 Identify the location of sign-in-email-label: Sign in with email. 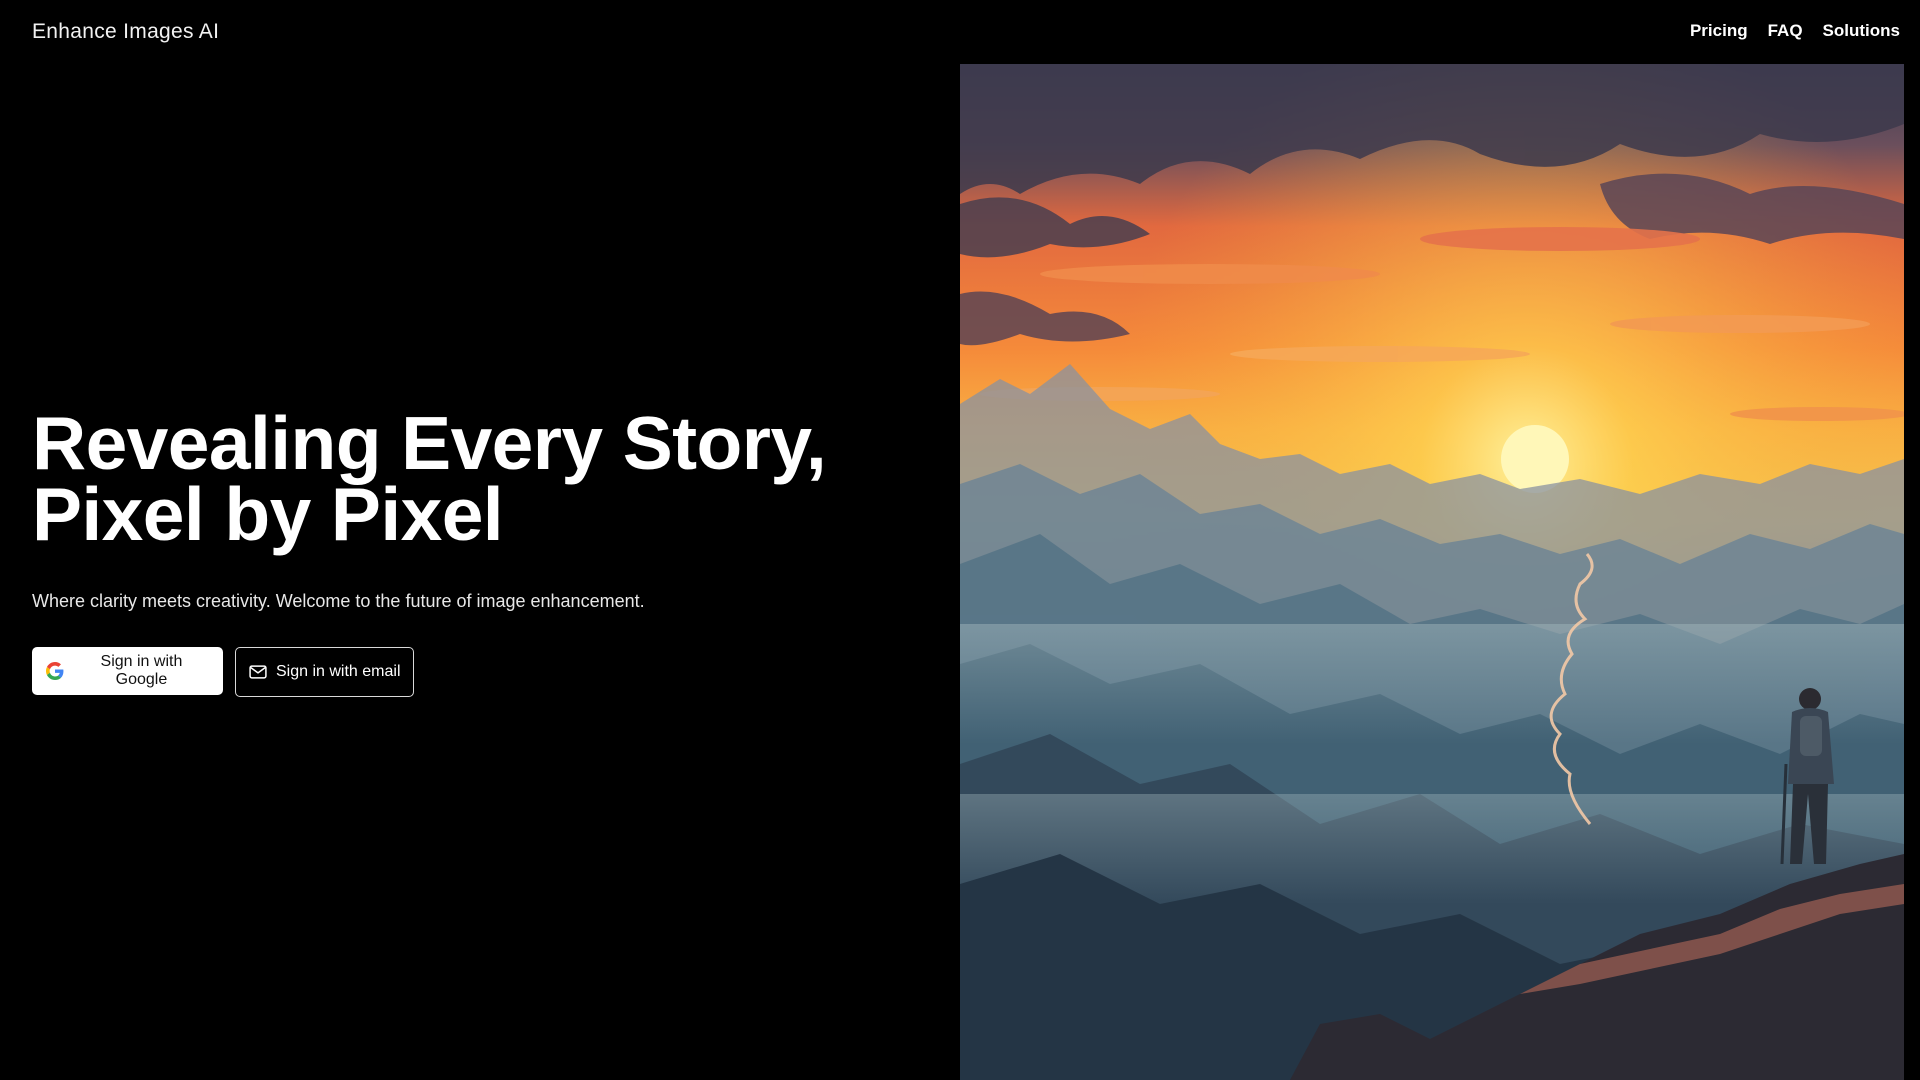
(338, 671).